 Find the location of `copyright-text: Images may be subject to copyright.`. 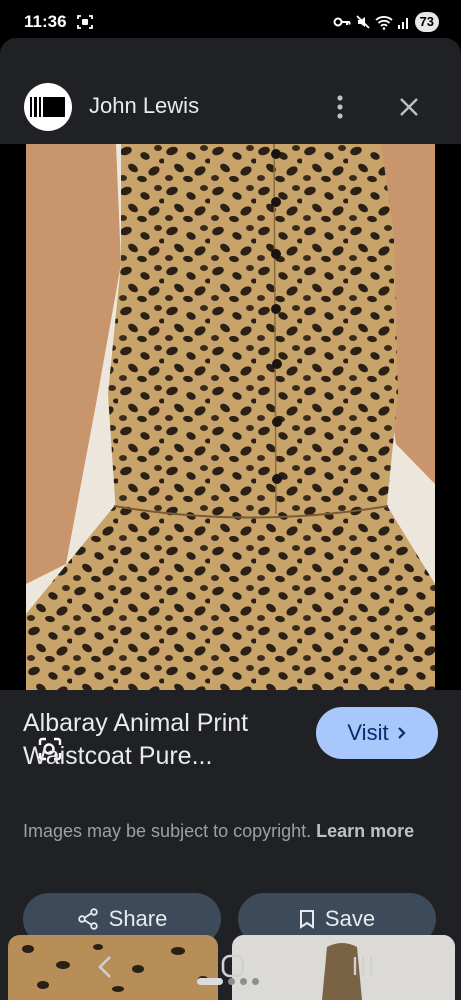

copyright-text: Images may be subject to copyright. is located at coordinates (167, 831).